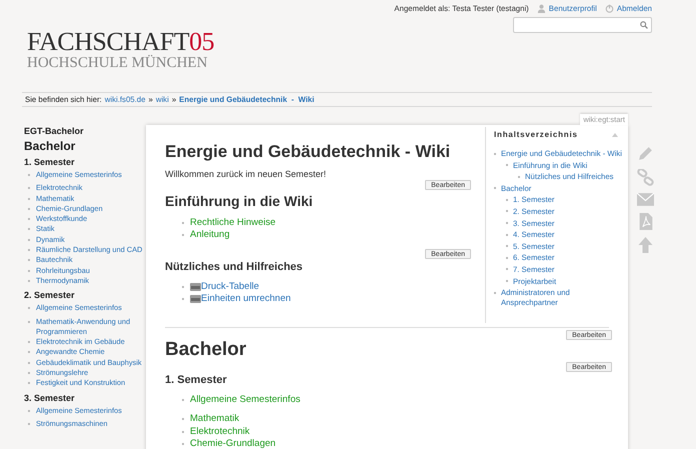 This screenshot has width=696, height=449. I want to click on user-icon, so click(541, 8).